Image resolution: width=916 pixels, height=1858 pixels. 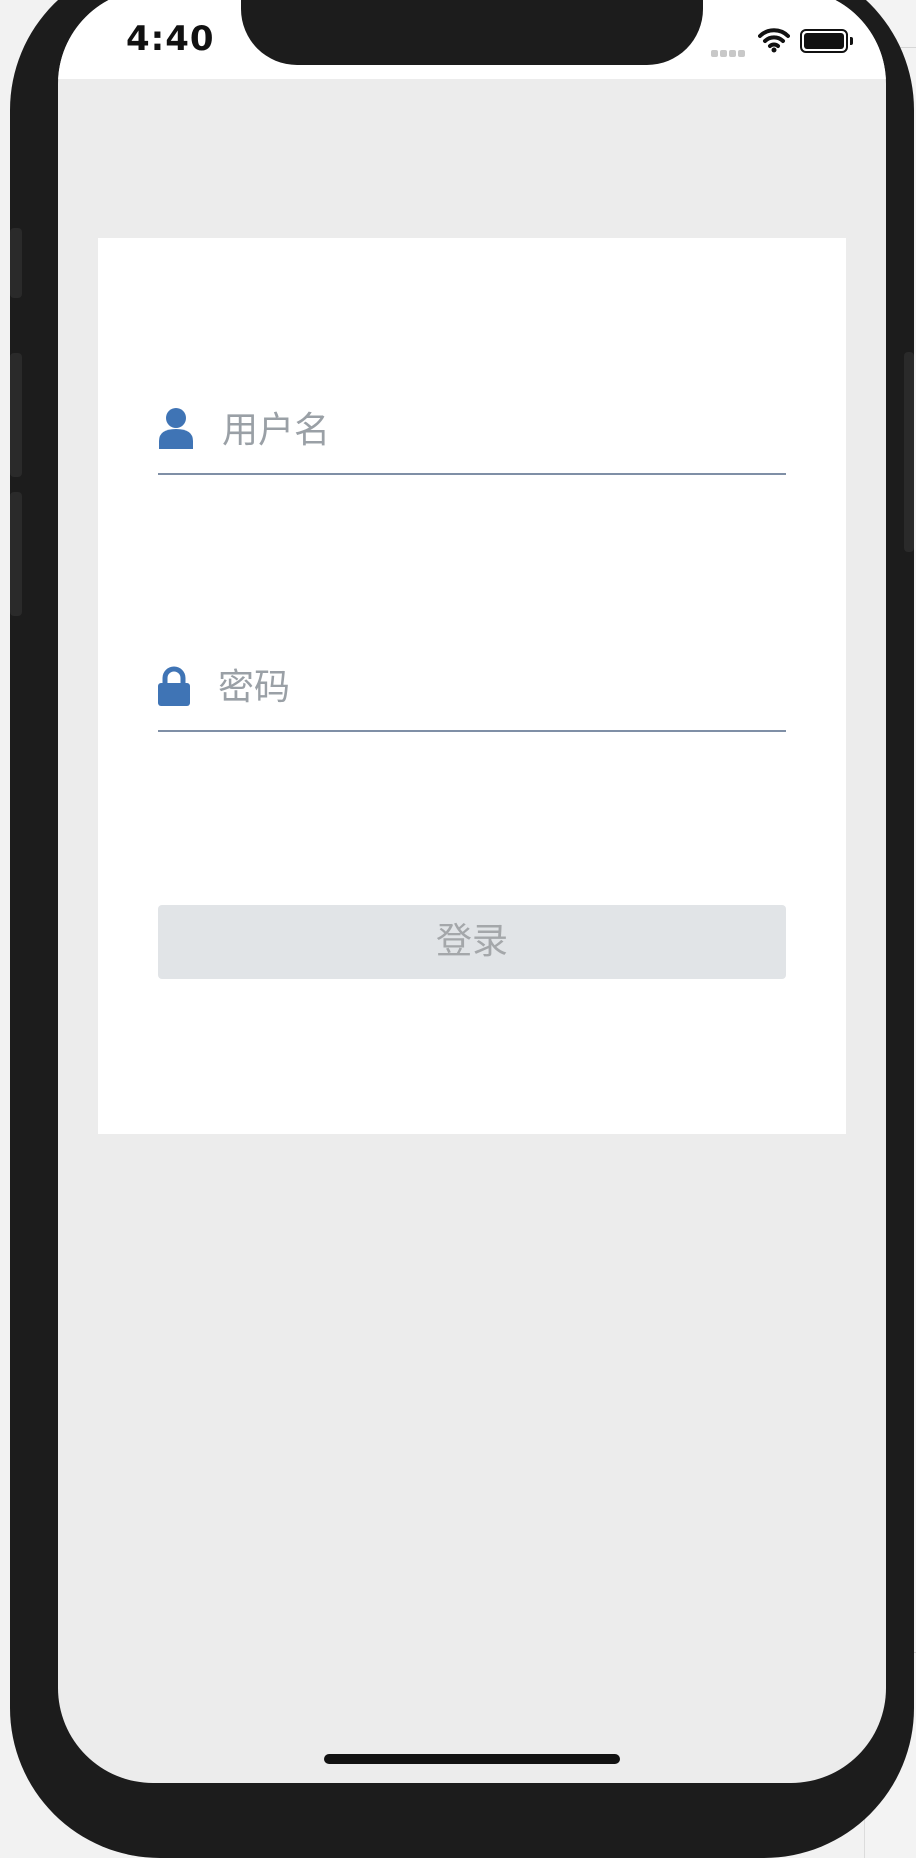 I want to click on volume-up-button, so click(x=16, y=415).